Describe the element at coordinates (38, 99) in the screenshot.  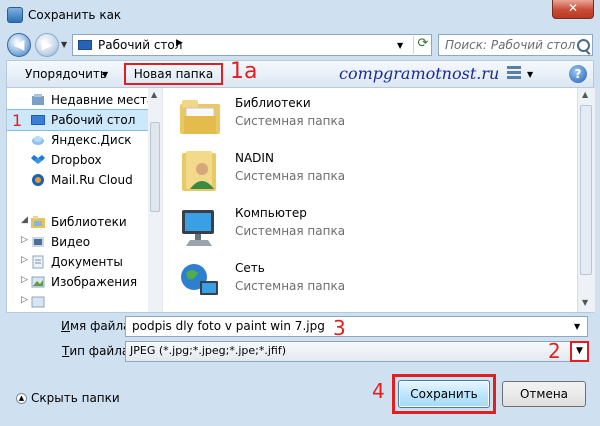
I see `recent-places-icon` at that location.